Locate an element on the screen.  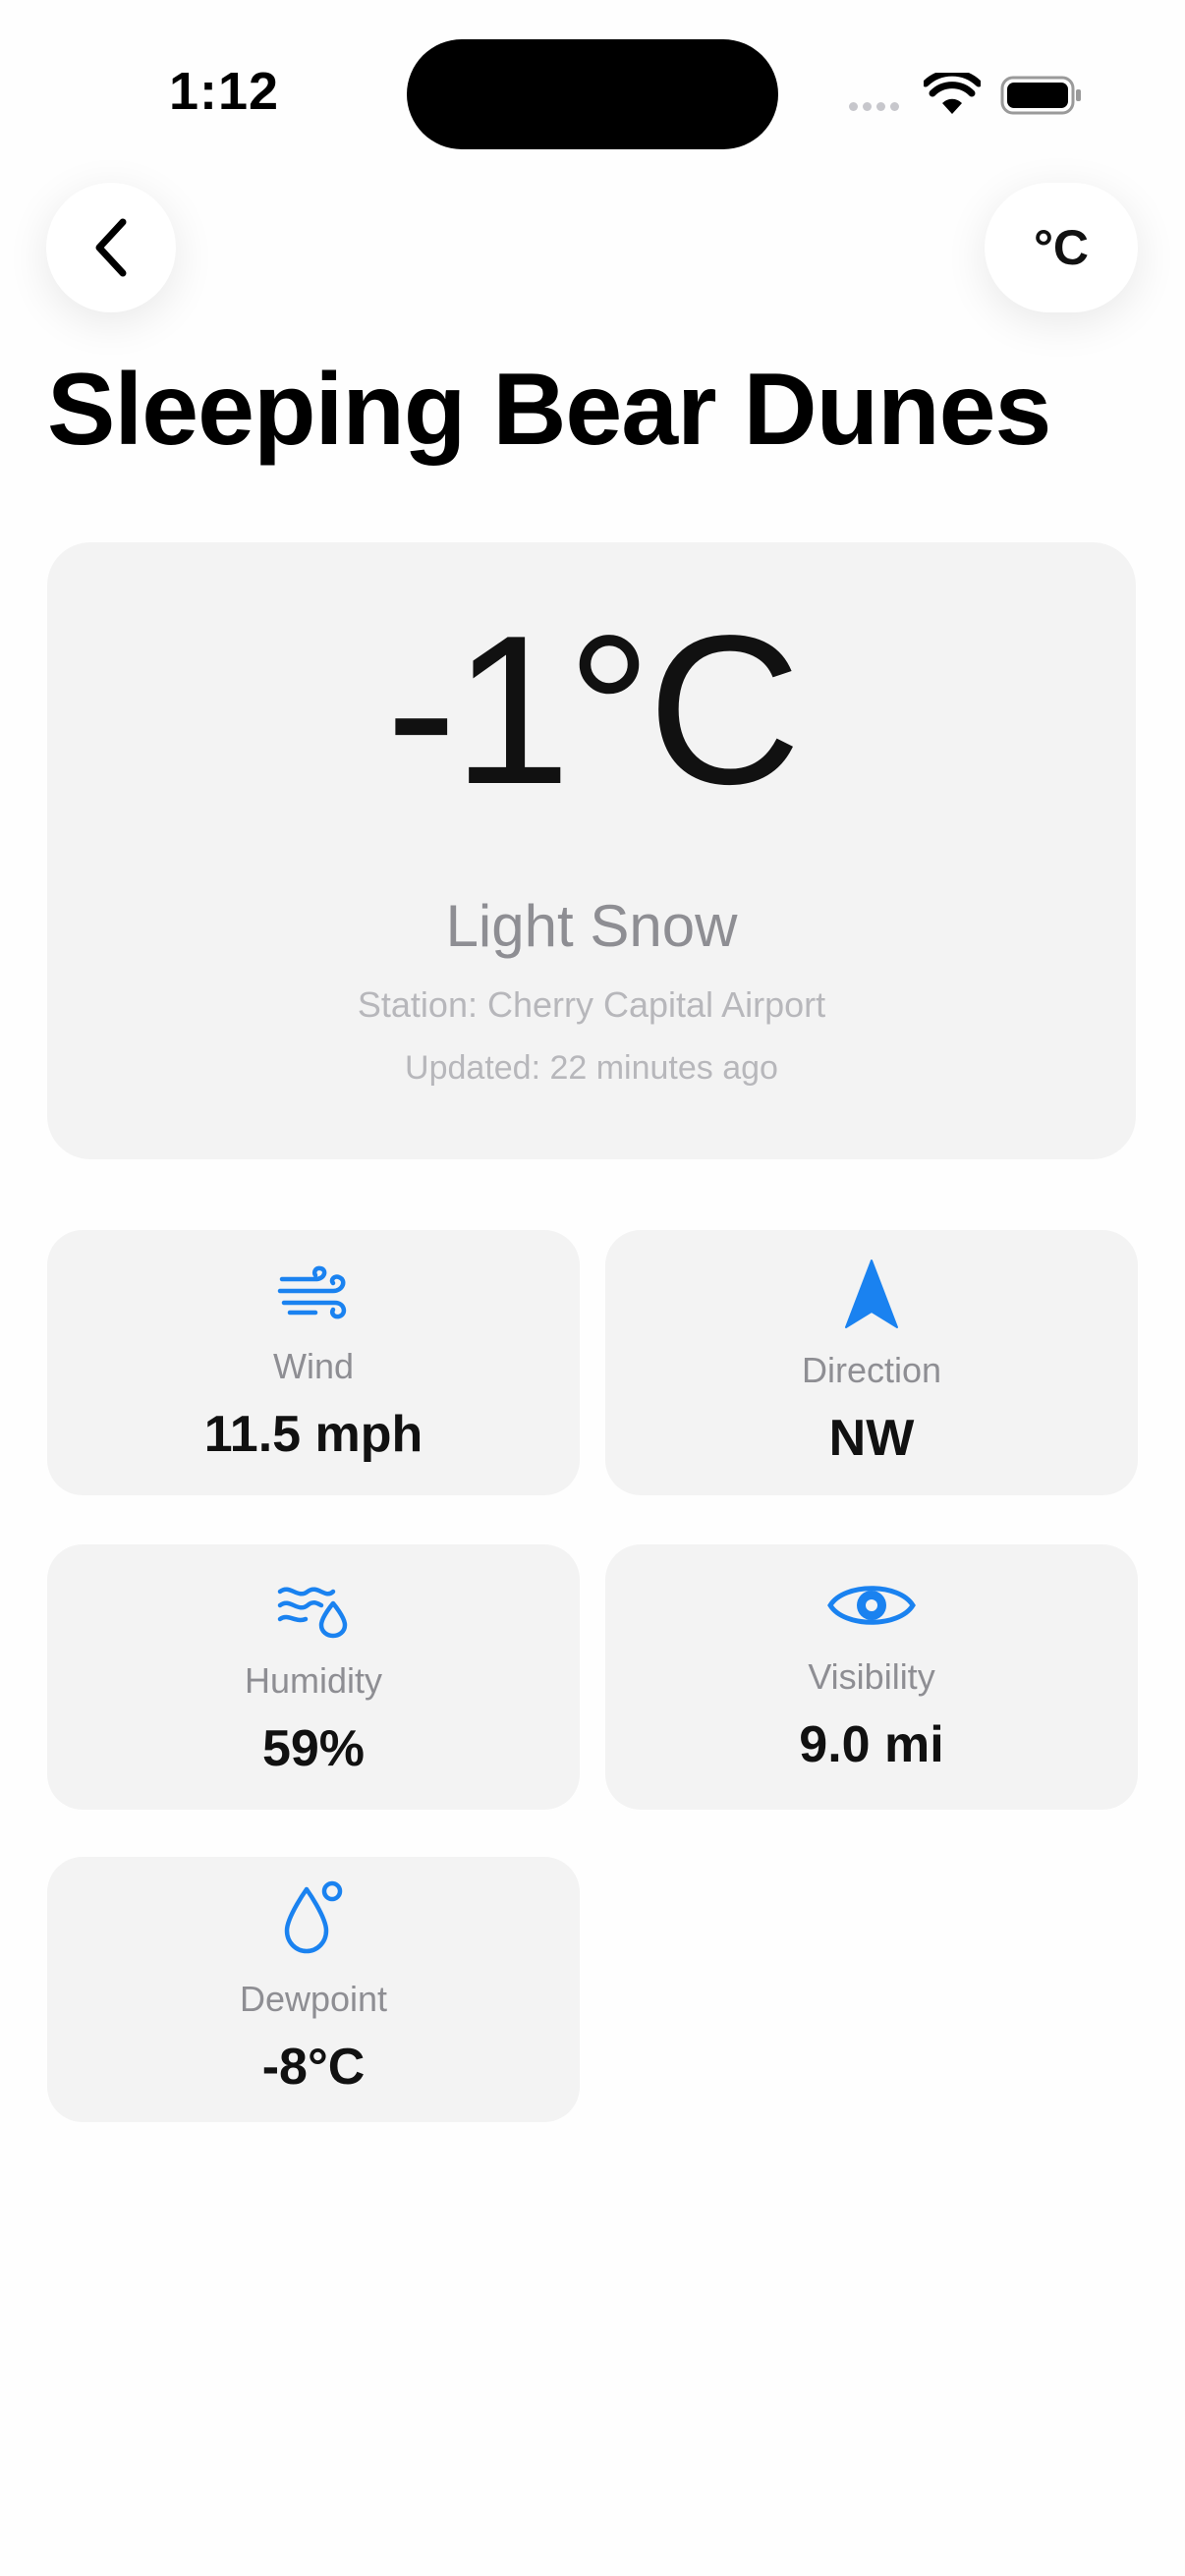
visibility-tile: Visibility 9.0 mi is located at coordinates (872, 1677).